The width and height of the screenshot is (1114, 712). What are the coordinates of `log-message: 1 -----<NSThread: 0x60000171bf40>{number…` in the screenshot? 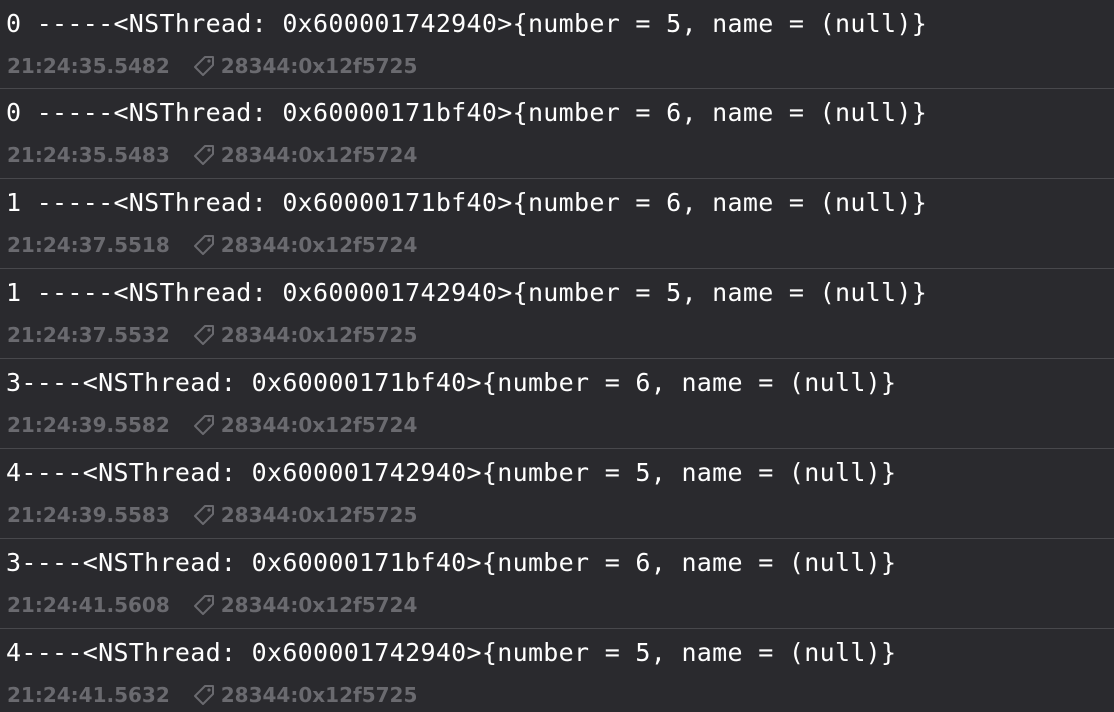 It's located at (467, 202).